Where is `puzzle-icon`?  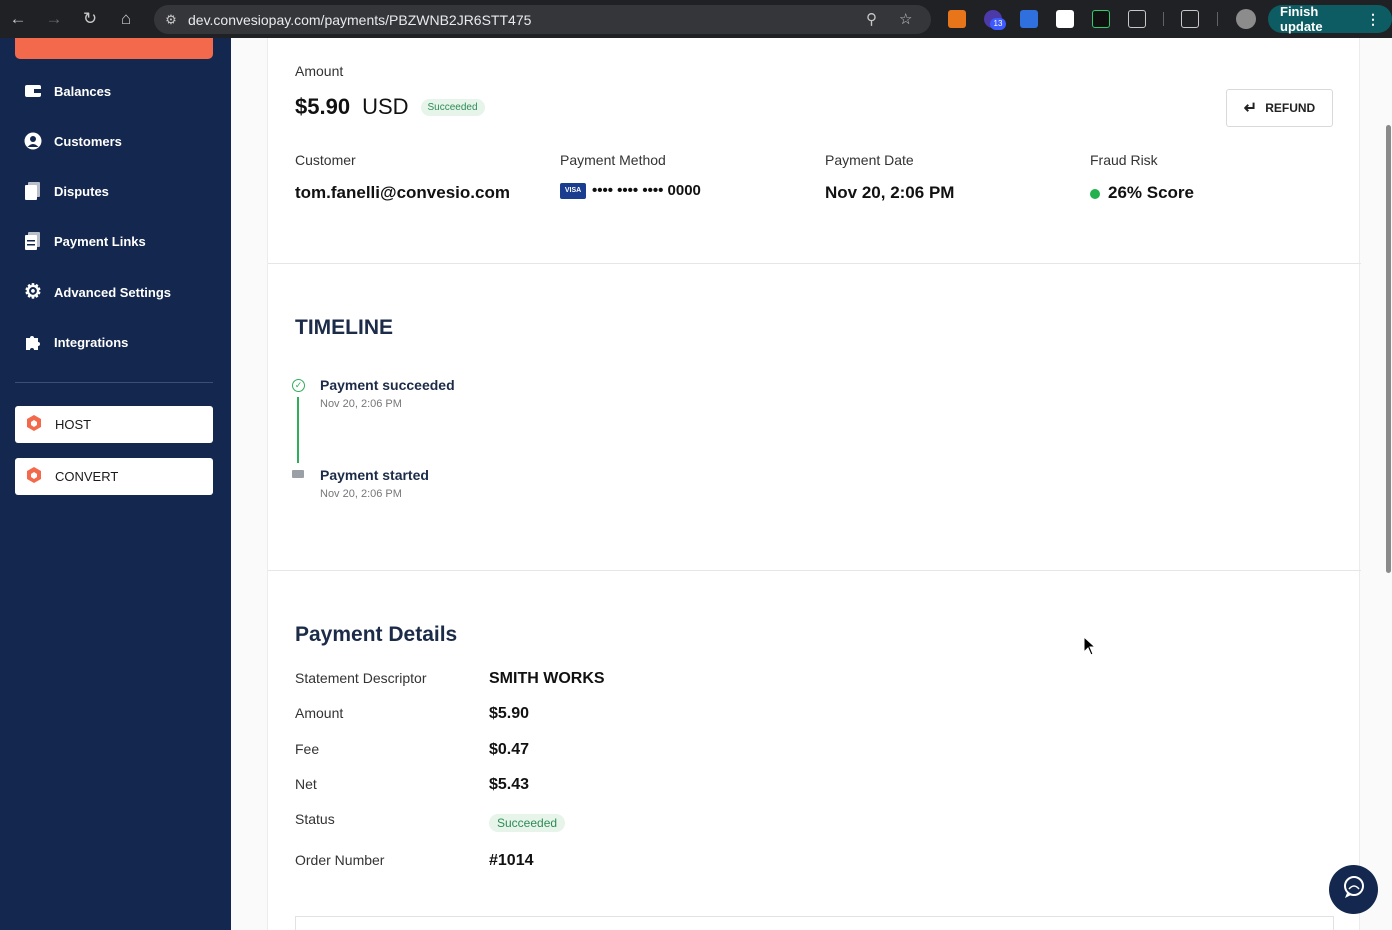
puzzle-icon is located at coordinates (33, 342).